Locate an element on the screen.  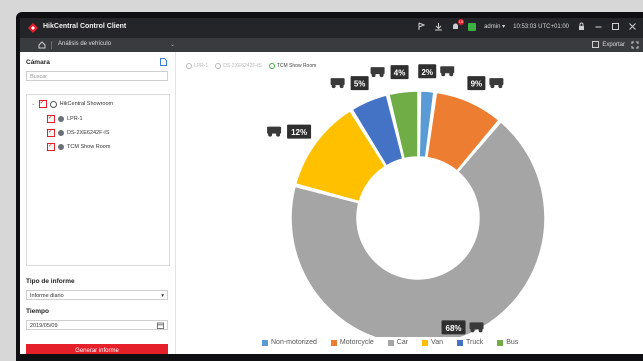
calendar-icon is located at coordinates (160, 325).